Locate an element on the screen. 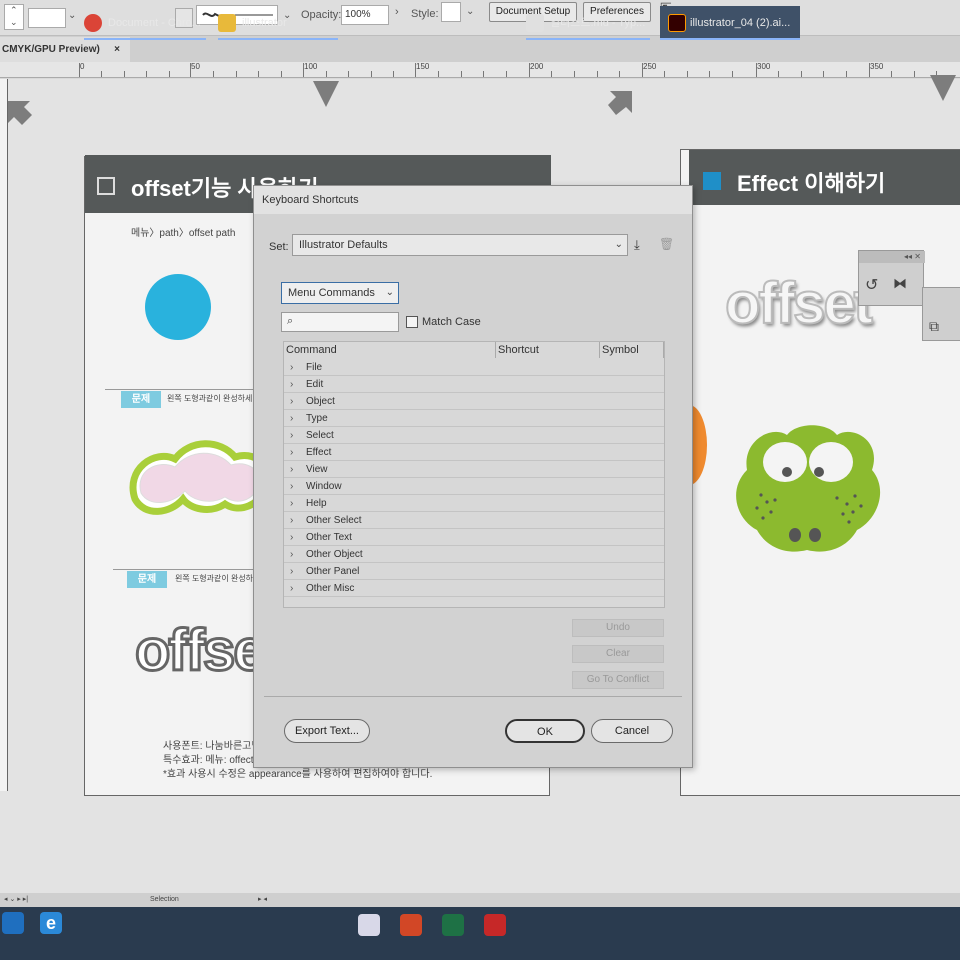 Image resolution: width=960 pixels, height=960 pixels. table-row: › Select is located at coordinates (474, 435).